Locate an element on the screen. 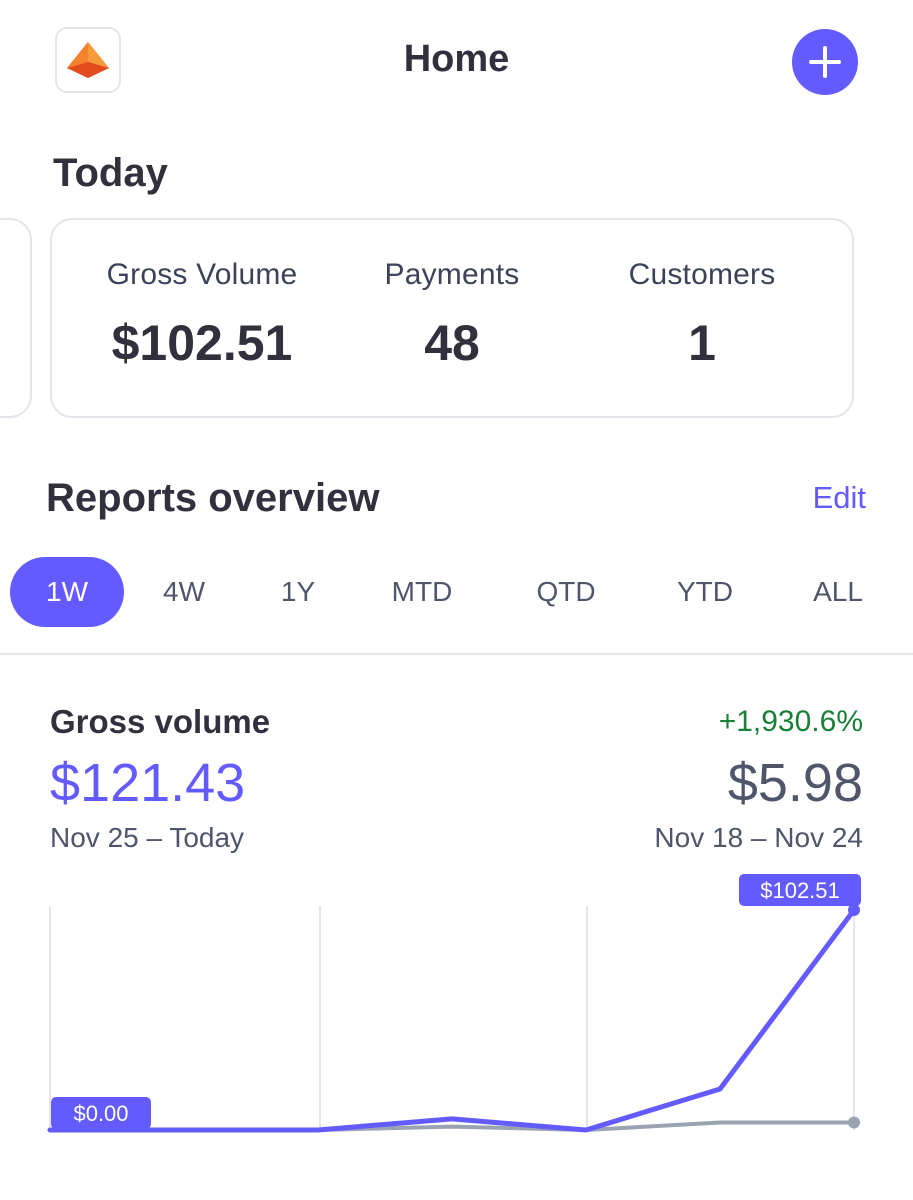 The height and width of the screenshot is (1200, 913). today-heading: Today is located at coordinates (110, 173).